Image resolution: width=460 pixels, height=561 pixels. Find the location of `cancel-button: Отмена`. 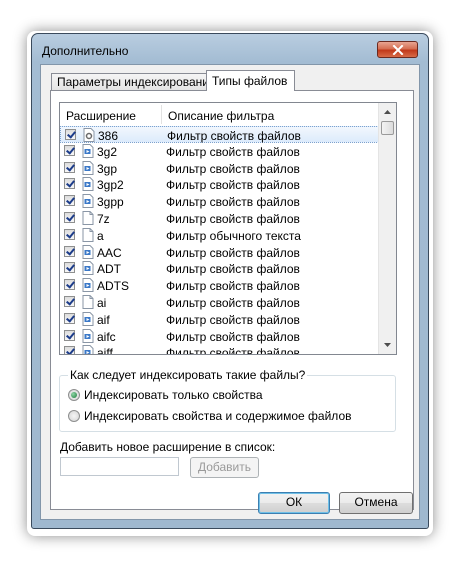

cancel-button: Отмена is located at coordinates (376, 503).